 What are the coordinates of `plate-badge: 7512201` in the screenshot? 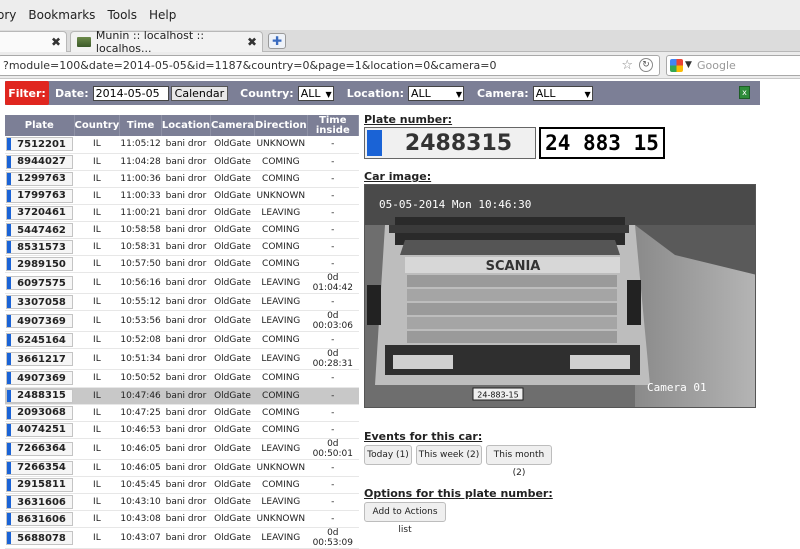 It's located at (40, 144).